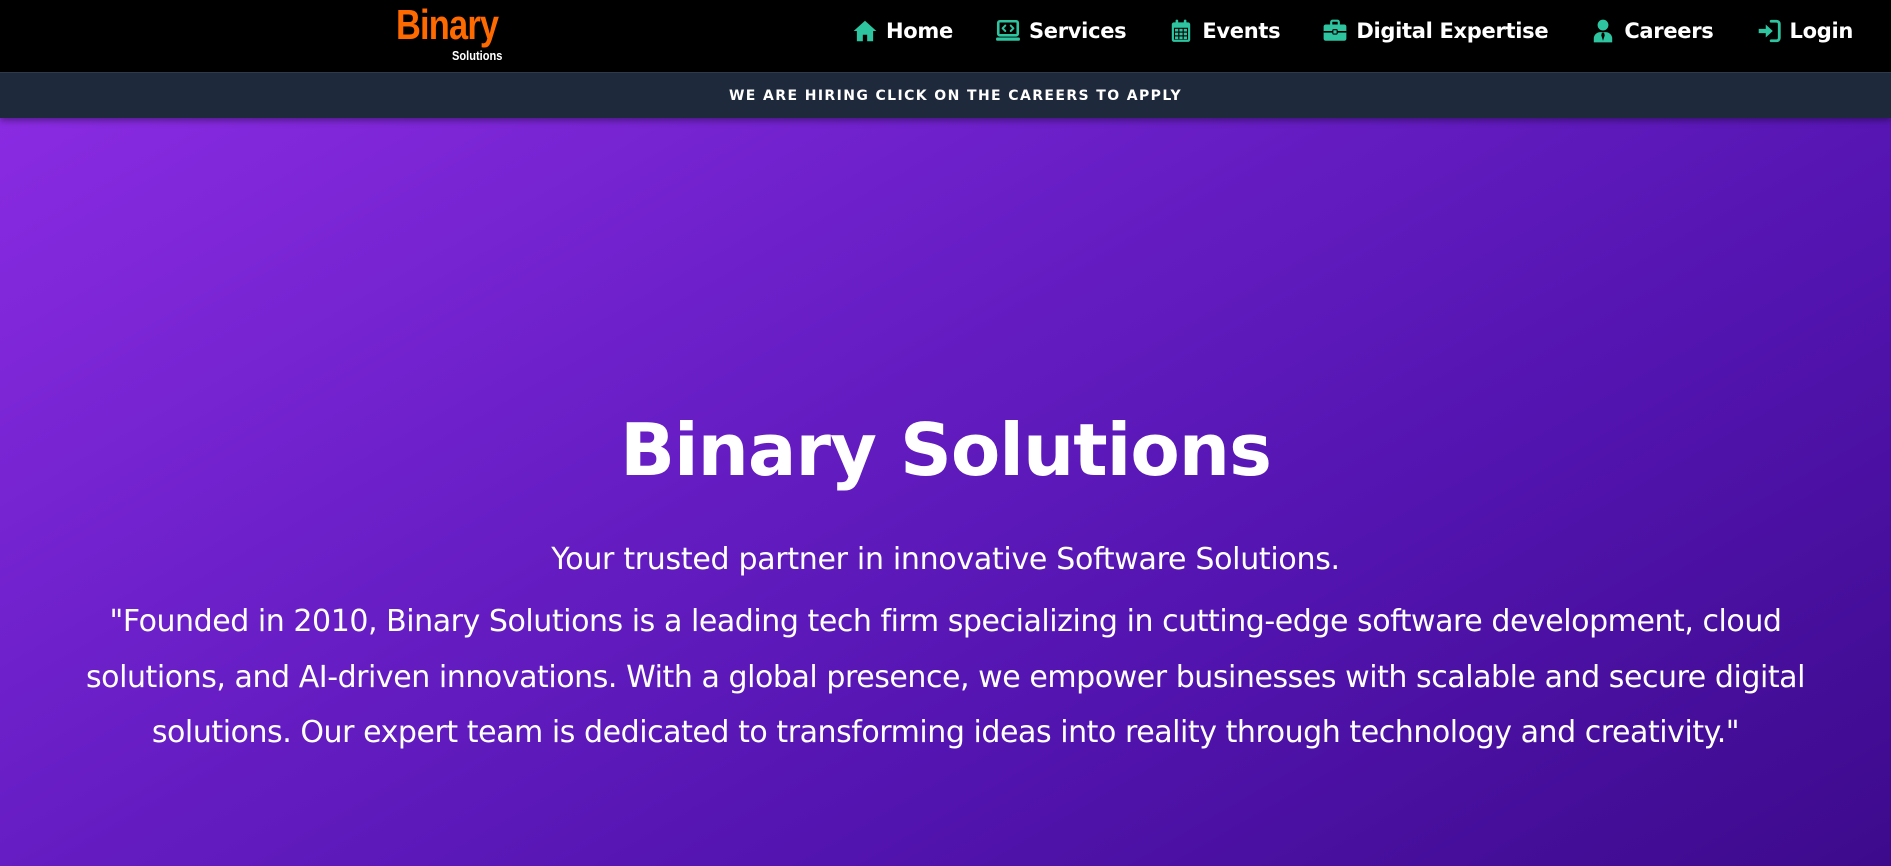 This screenshot has width=1891, height=866. What do you see at coordinates (1241, 31) in the screenshot?
I see `nav-label-events: Events` at bounding box center [1241, 31].